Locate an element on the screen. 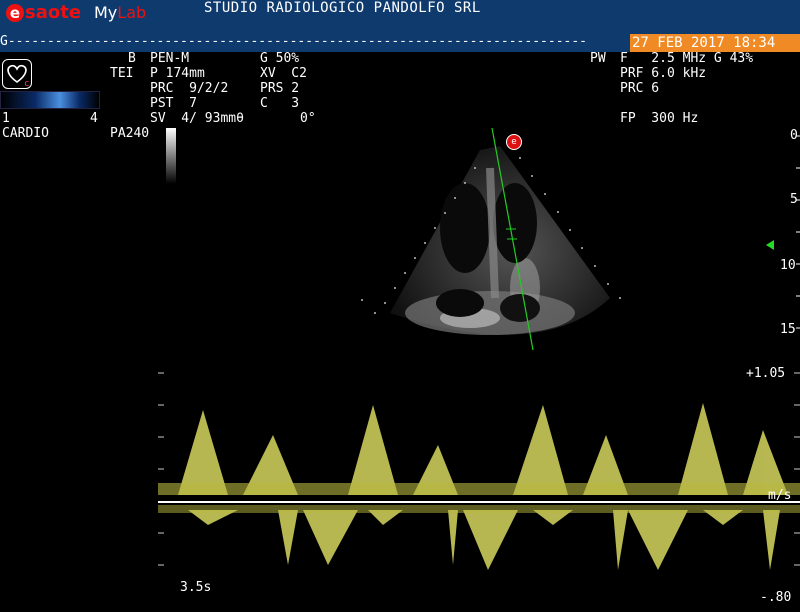  depth-label-10: 10 is located at coordinates (788, 265).